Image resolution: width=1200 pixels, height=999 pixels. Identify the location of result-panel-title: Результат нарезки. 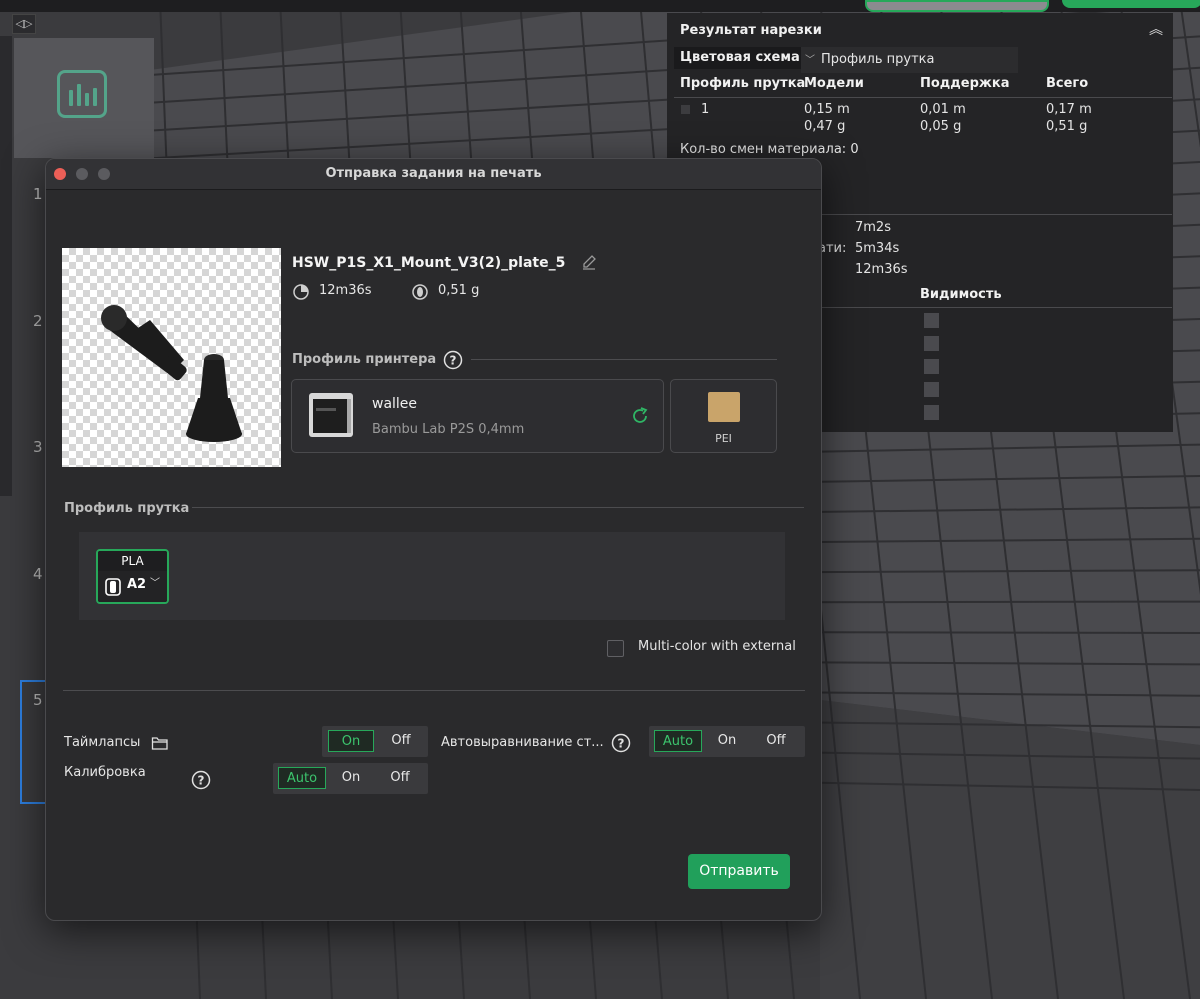
(751, 30).